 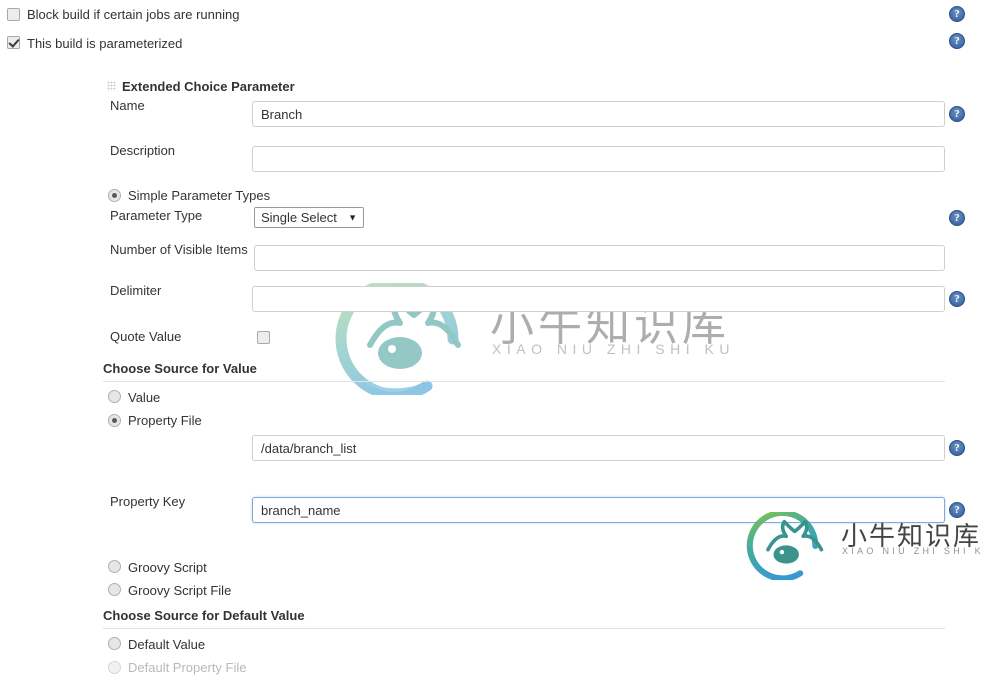 I want to click on label-simple-parameter-types: Simple Parameter Types, so click(x=199, y=195).